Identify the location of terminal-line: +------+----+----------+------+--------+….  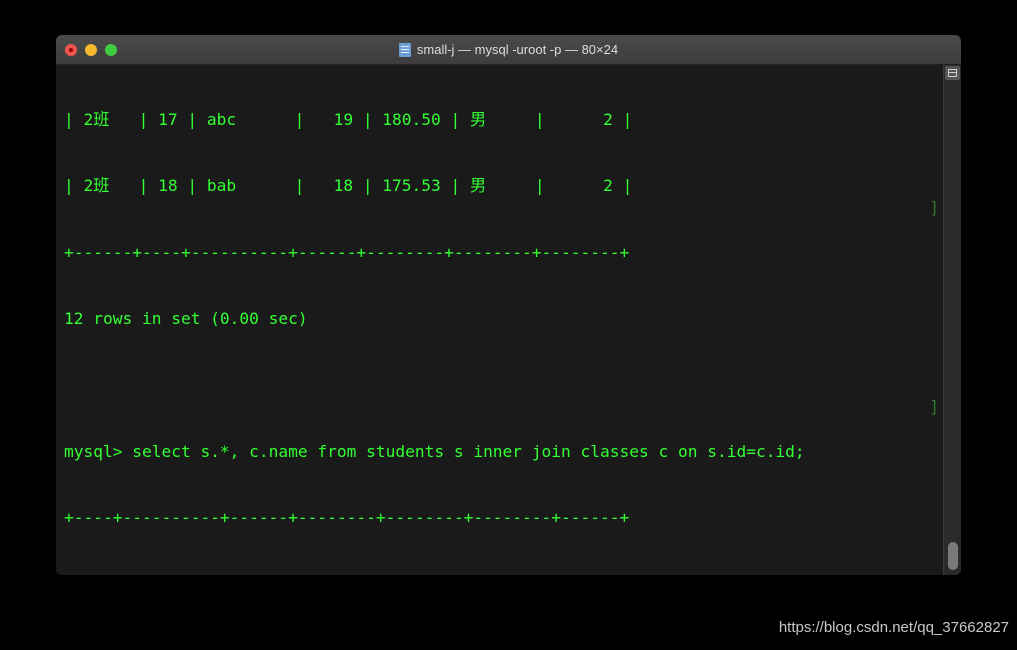
(347, 252).